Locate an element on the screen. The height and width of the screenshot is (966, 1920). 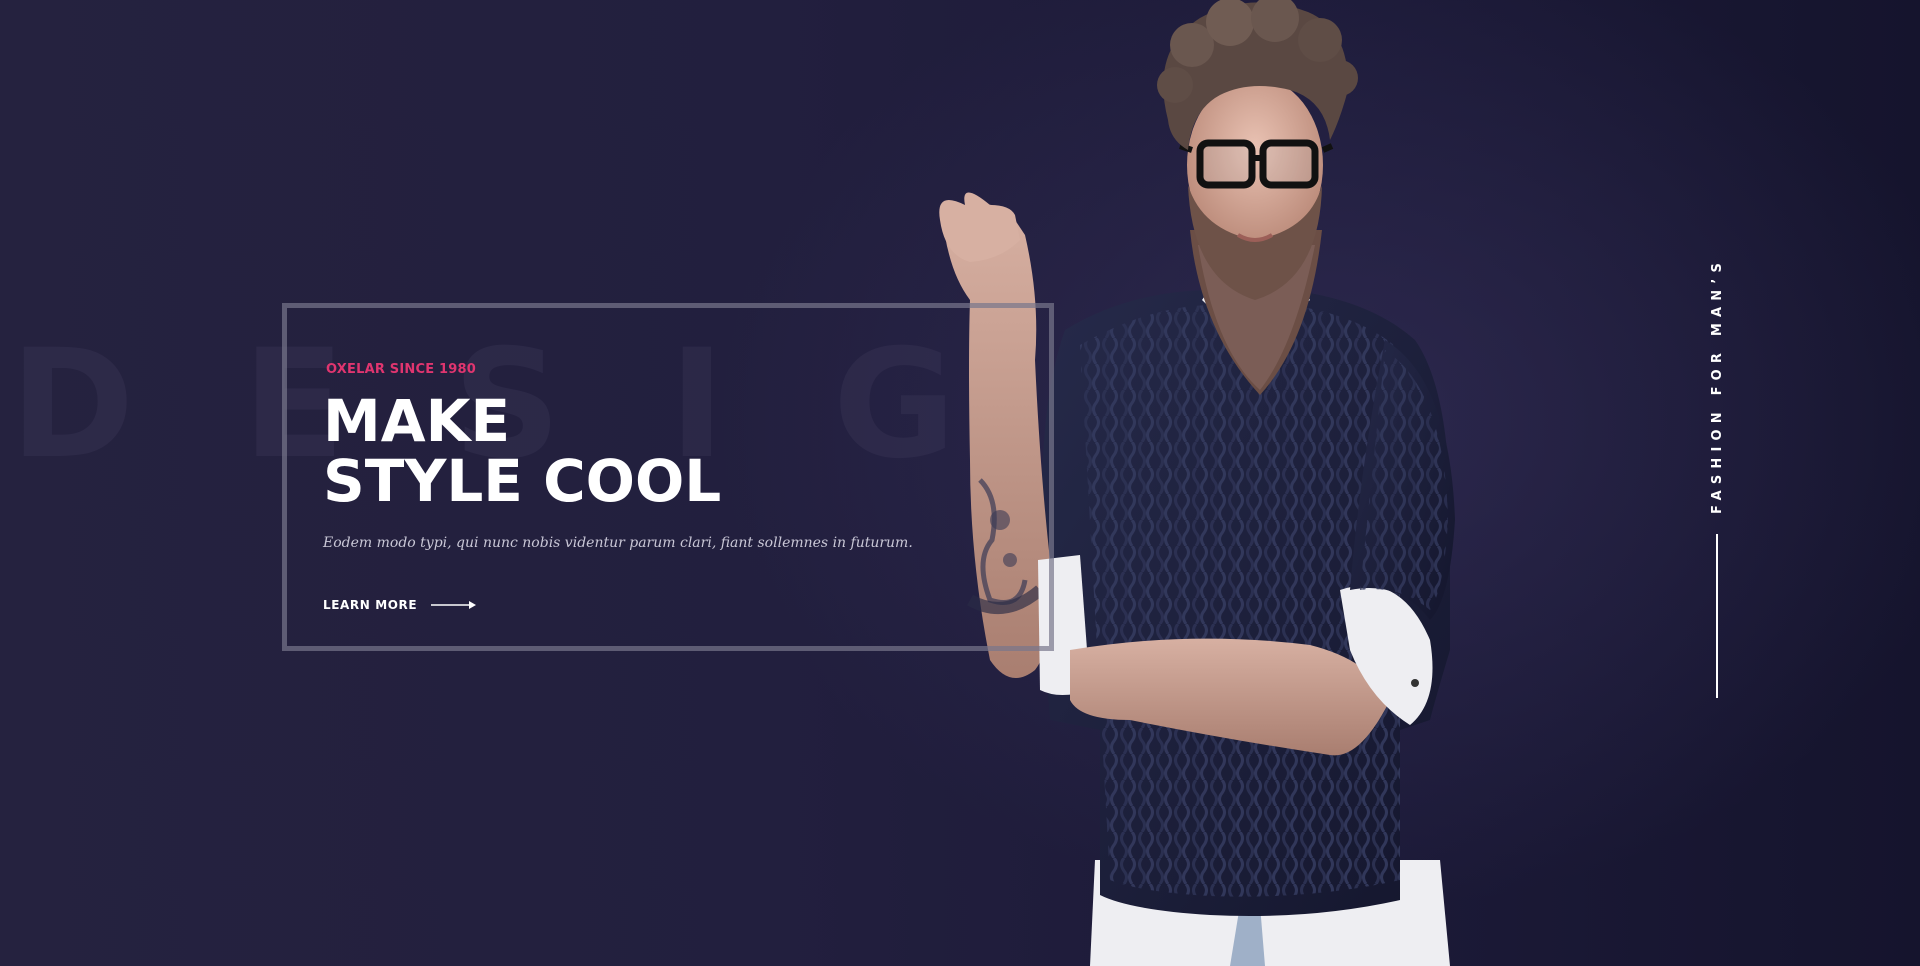
side-caption-text: FASHION FOR MAN’S is located at coordinates (1717, 385).